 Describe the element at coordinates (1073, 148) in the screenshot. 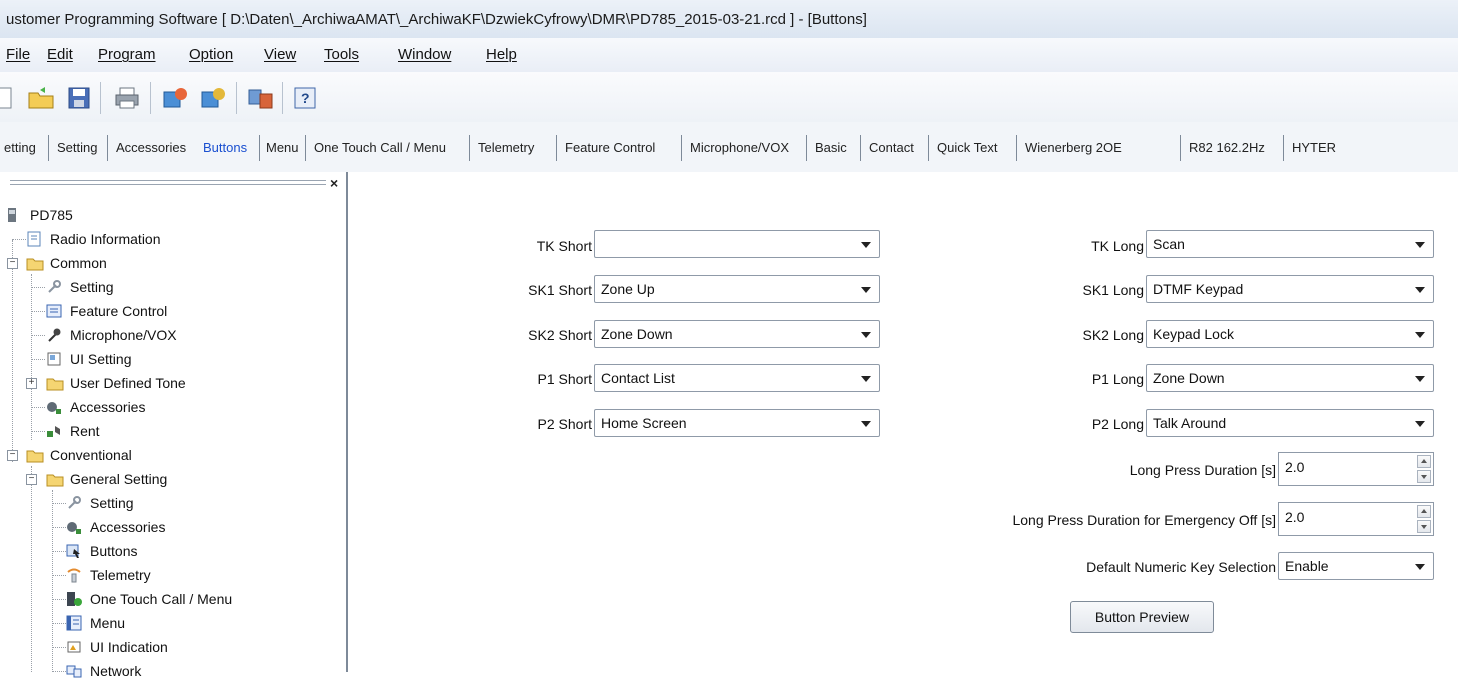

I see `tab-wienerberg: Wienerberg 2OE` at that location.